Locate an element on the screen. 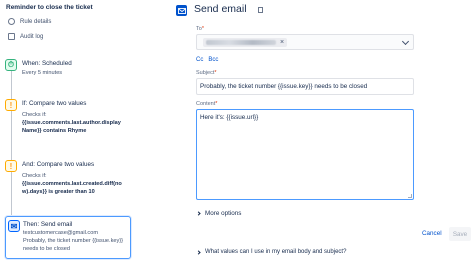 The image size is (474, 263). to-field: × is located at coordinates (305, 42).